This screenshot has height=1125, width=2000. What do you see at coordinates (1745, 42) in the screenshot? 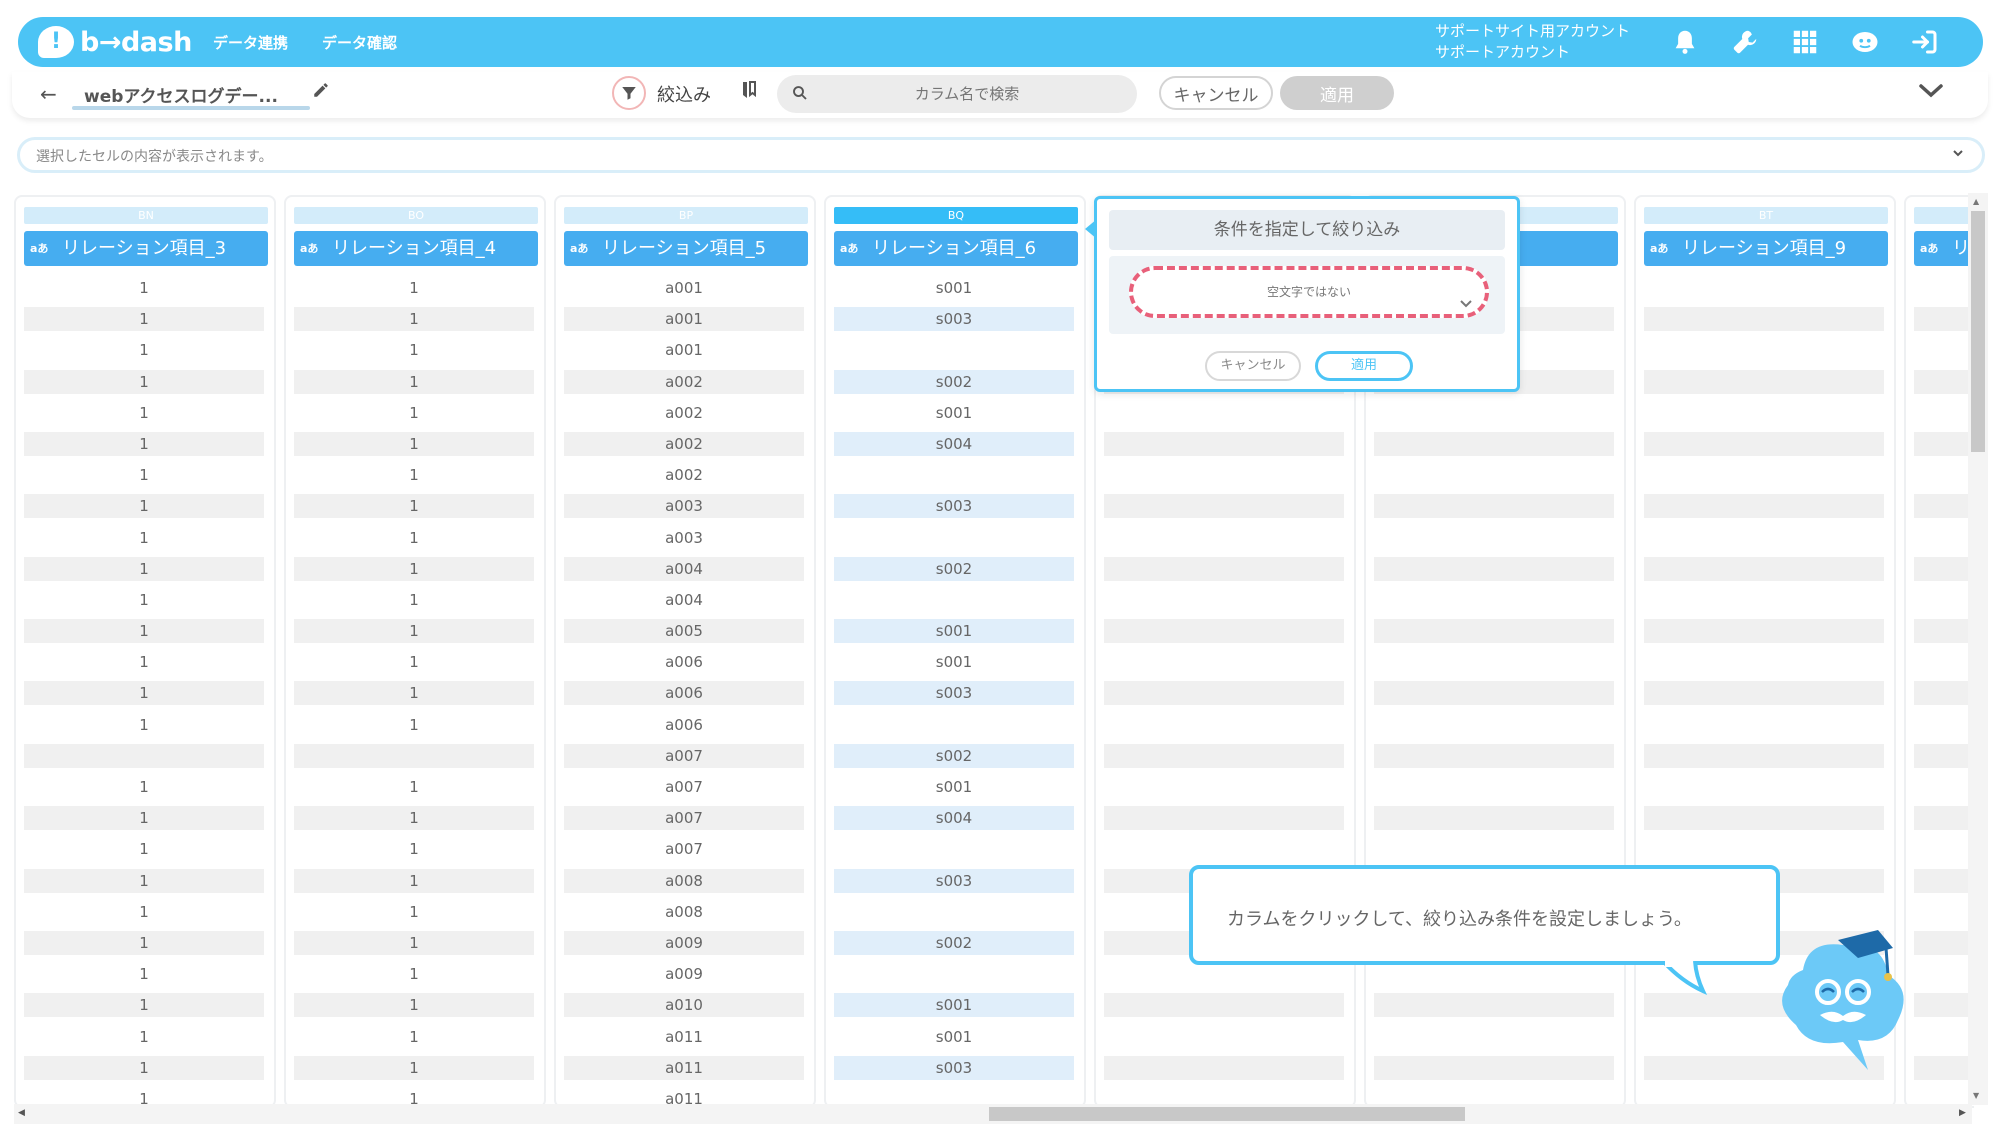
I see `wrench-icon` at bounding box center [1745, 42].